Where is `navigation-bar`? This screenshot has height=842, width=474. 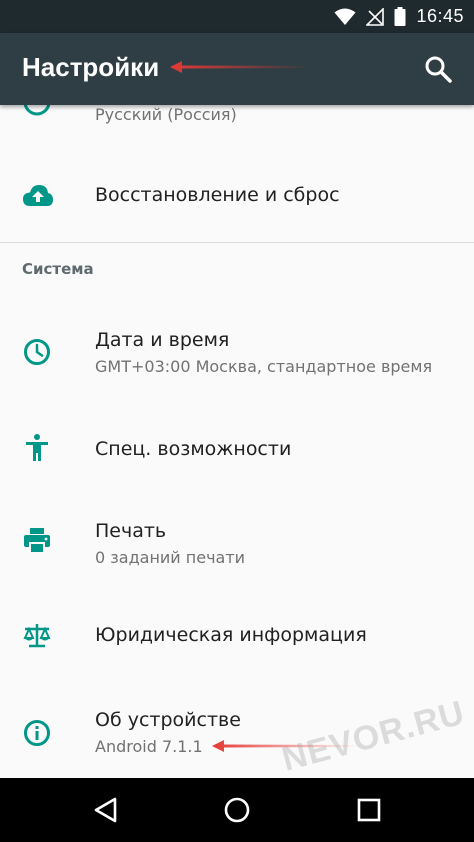
navigation-bar is located at coordinates (237, 810).